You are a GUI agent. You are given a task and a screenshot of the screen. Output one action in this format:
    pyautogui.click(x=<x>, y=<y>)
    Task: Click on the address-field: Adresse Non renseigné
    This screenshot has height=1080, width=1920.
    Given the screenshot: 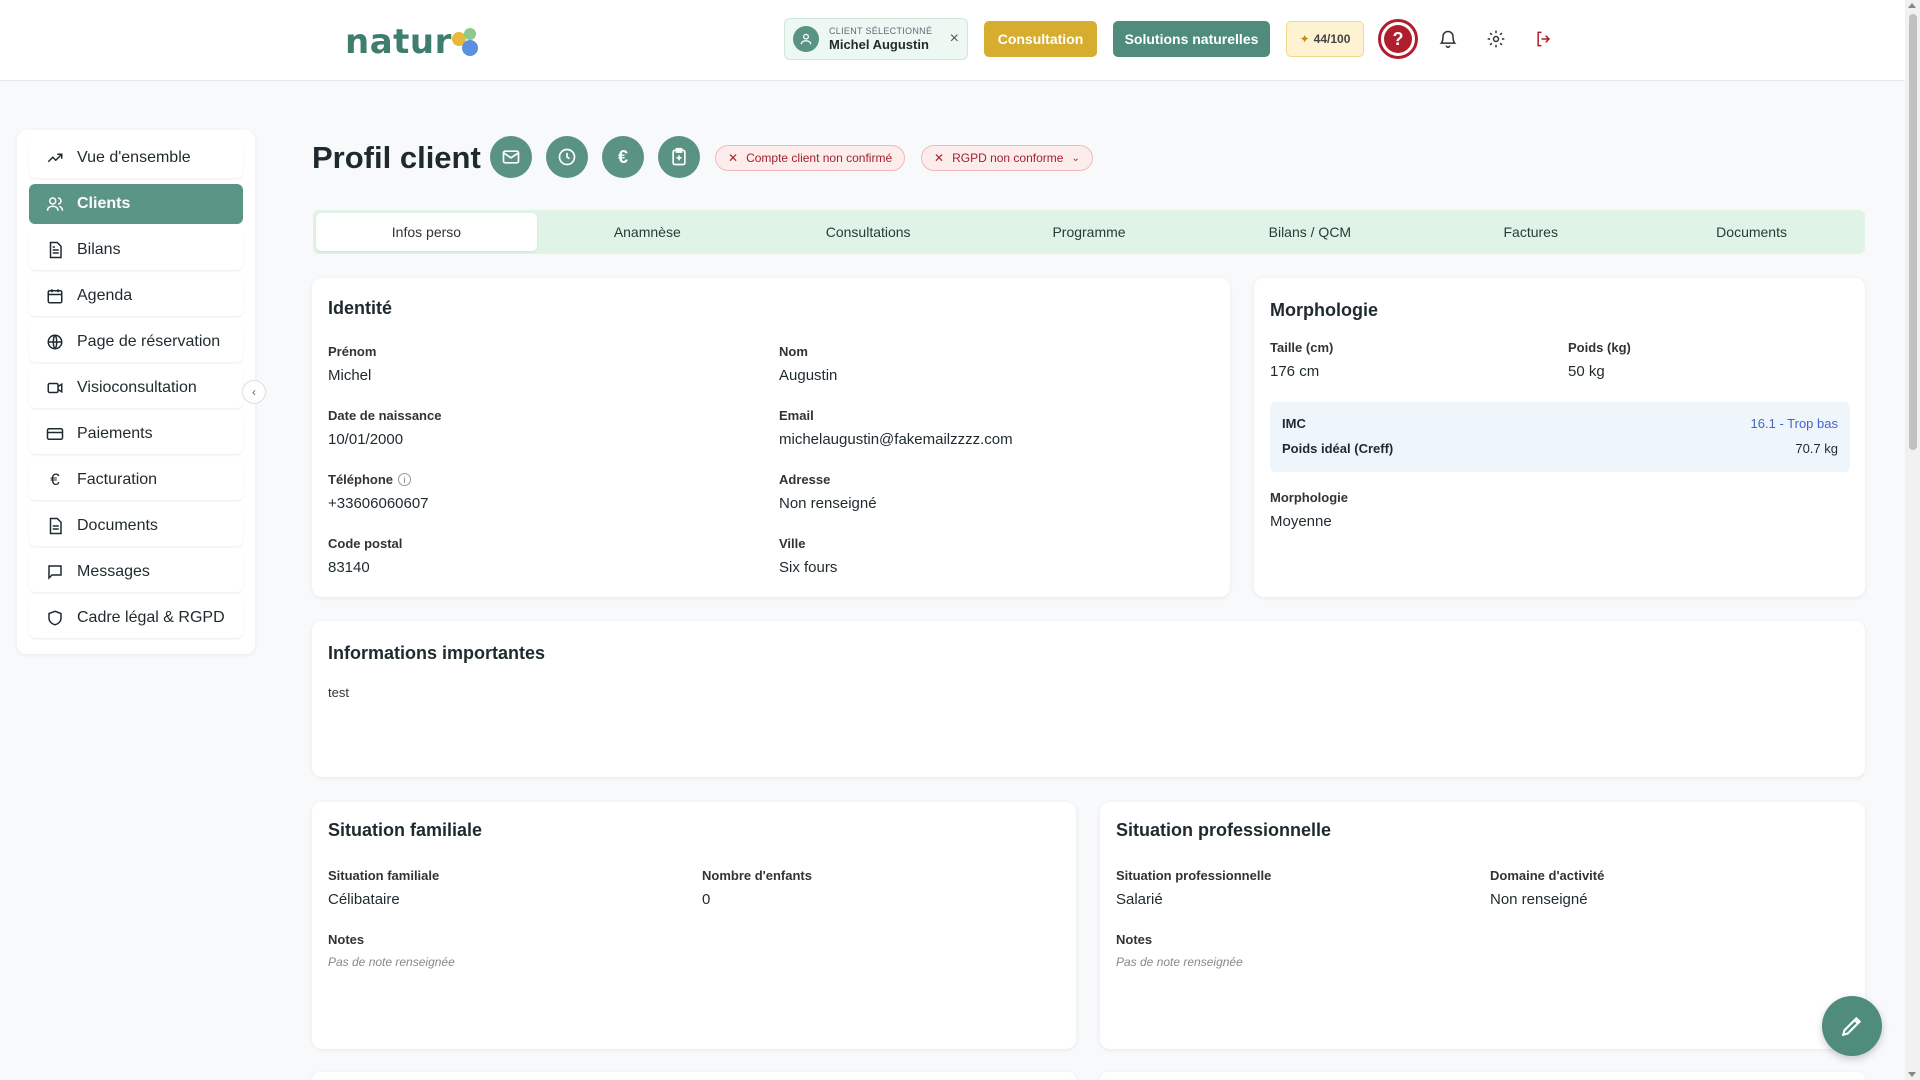 What is the action you would take?
    pyautogui.click(x=828, y=492)
    